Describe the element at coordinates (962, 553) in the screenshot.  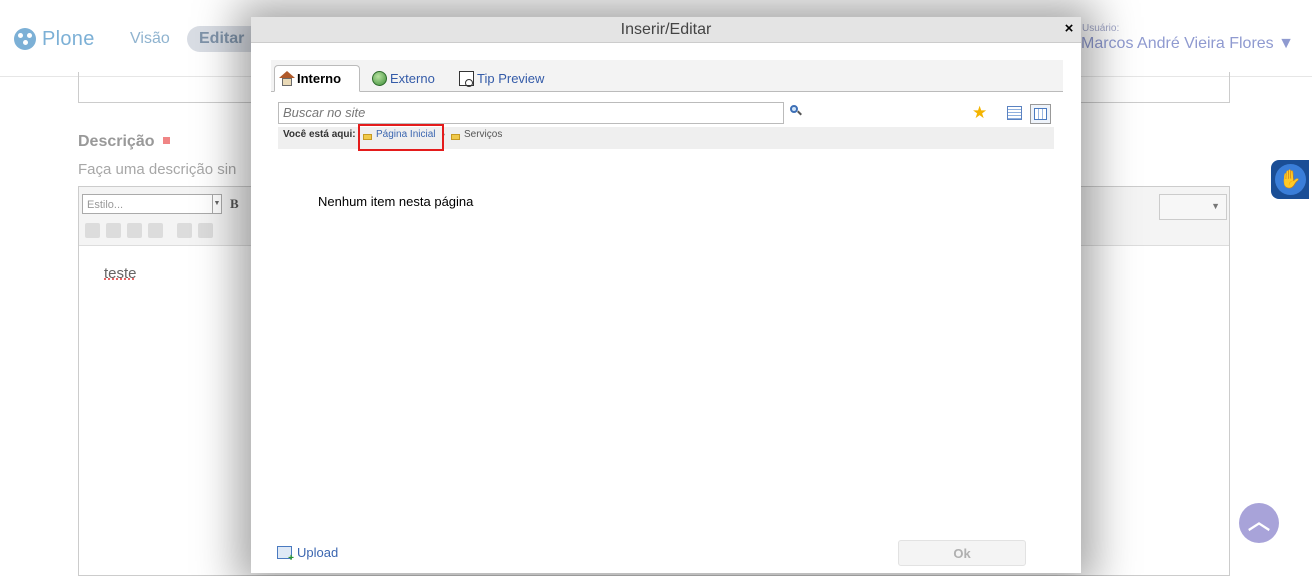
I see `ok-button: Ok` at that location.